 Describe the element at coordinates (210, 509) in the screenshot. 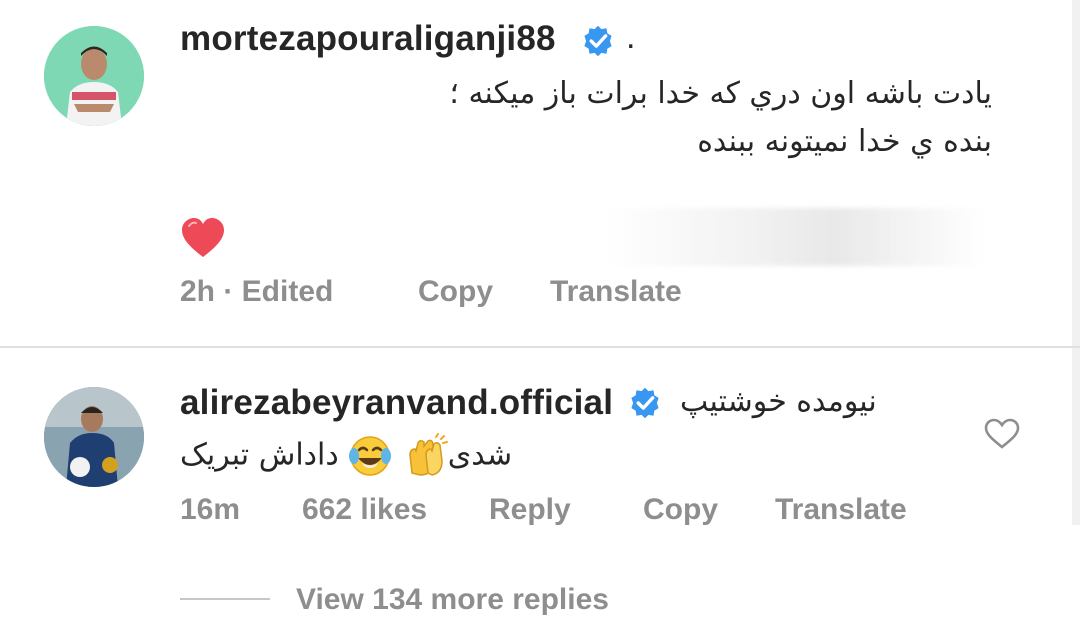

I see `comment-time: 16m` at that location.